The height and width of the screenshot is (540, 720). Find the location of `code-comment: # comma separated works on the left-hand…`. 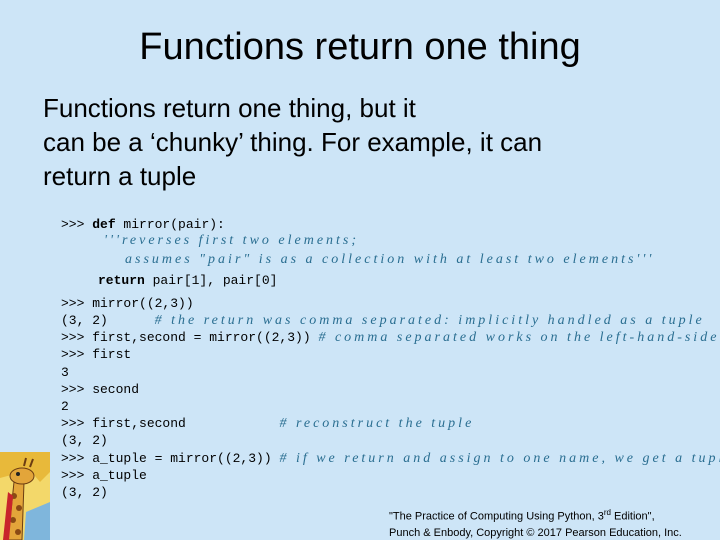

code-comment: # comma separated works on the left-hand… is located at coordinates (519, 337).